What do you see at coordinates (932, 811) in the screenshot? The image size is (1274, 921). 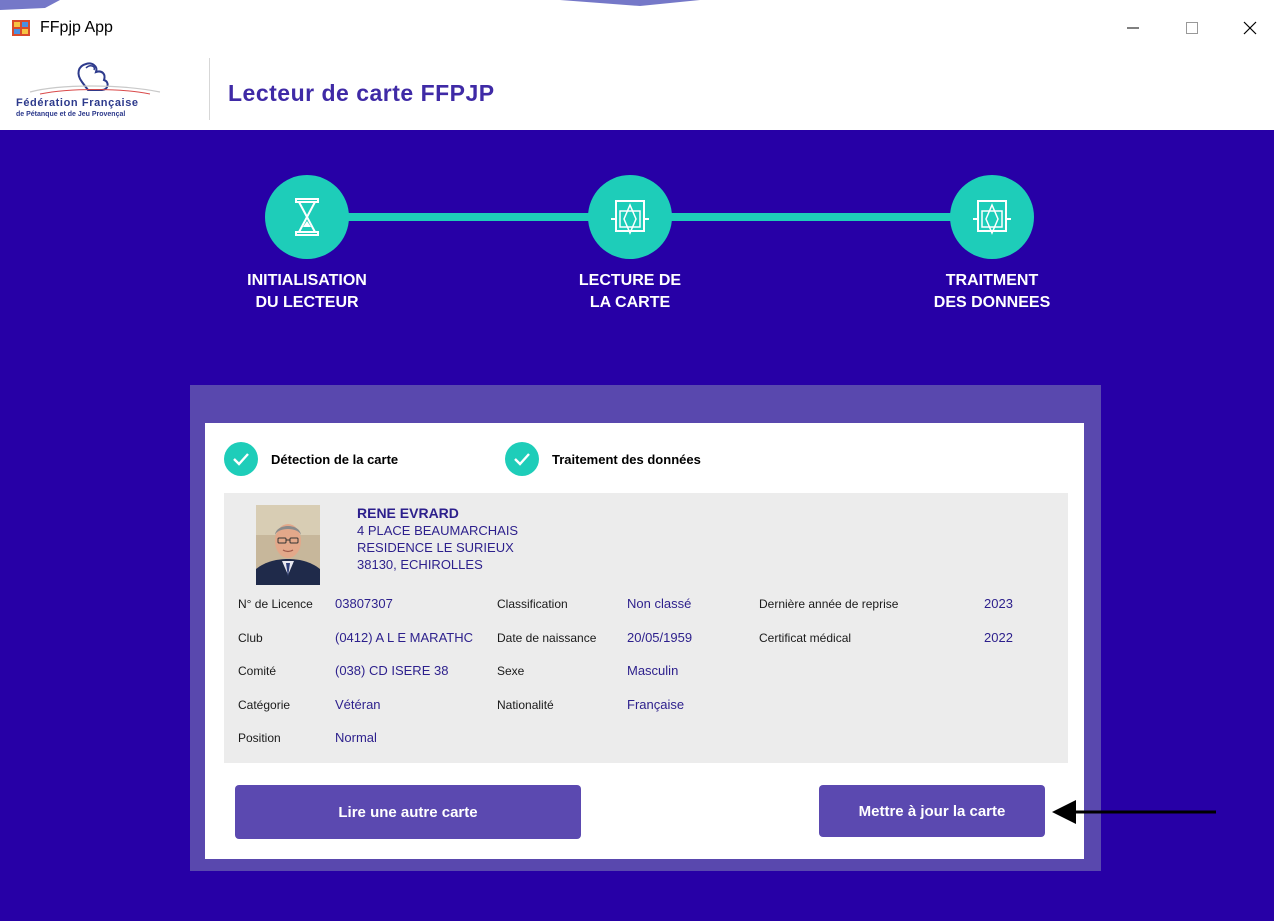 I see `update-card-button: Mettre à jour la carte` at bounding box center [932, 811].